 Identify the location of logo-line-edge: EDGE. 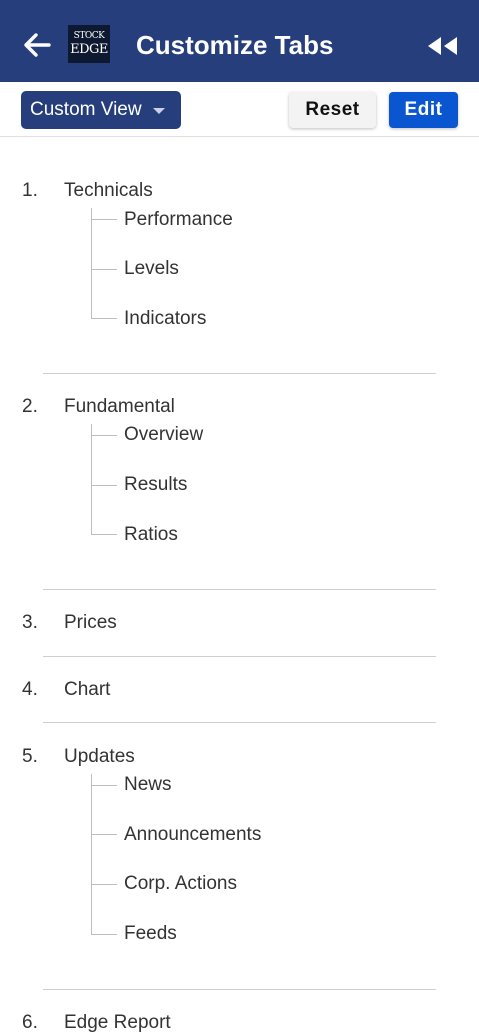
(89, 49).